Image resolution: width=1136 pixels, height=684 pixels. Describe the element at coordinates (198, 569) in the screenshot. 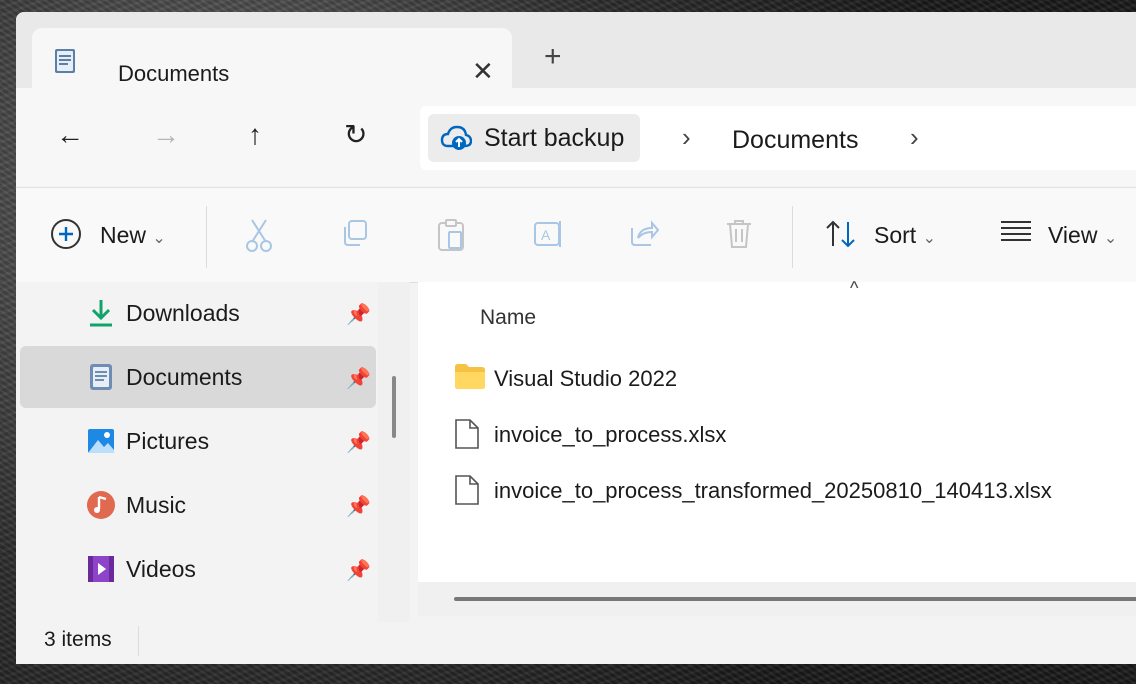

I see `sidebar-item-videos: Videos 📌` at that location.